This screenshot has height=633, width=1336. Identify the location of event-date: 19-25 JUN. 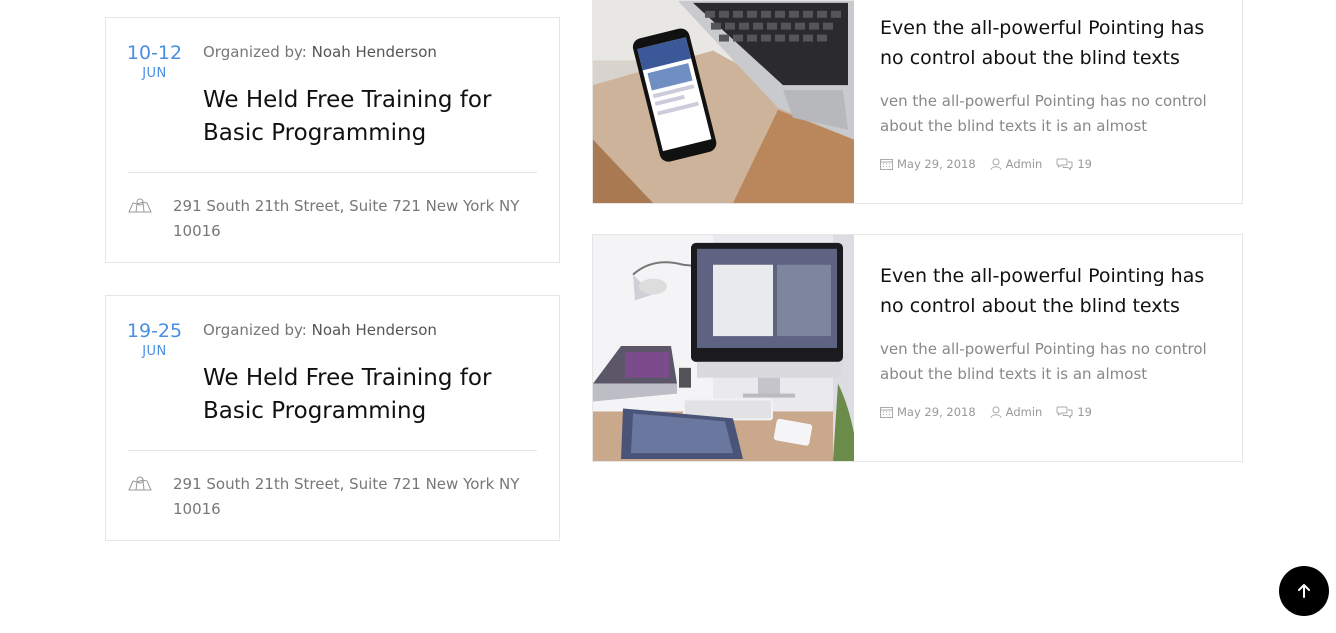
(154, 339).